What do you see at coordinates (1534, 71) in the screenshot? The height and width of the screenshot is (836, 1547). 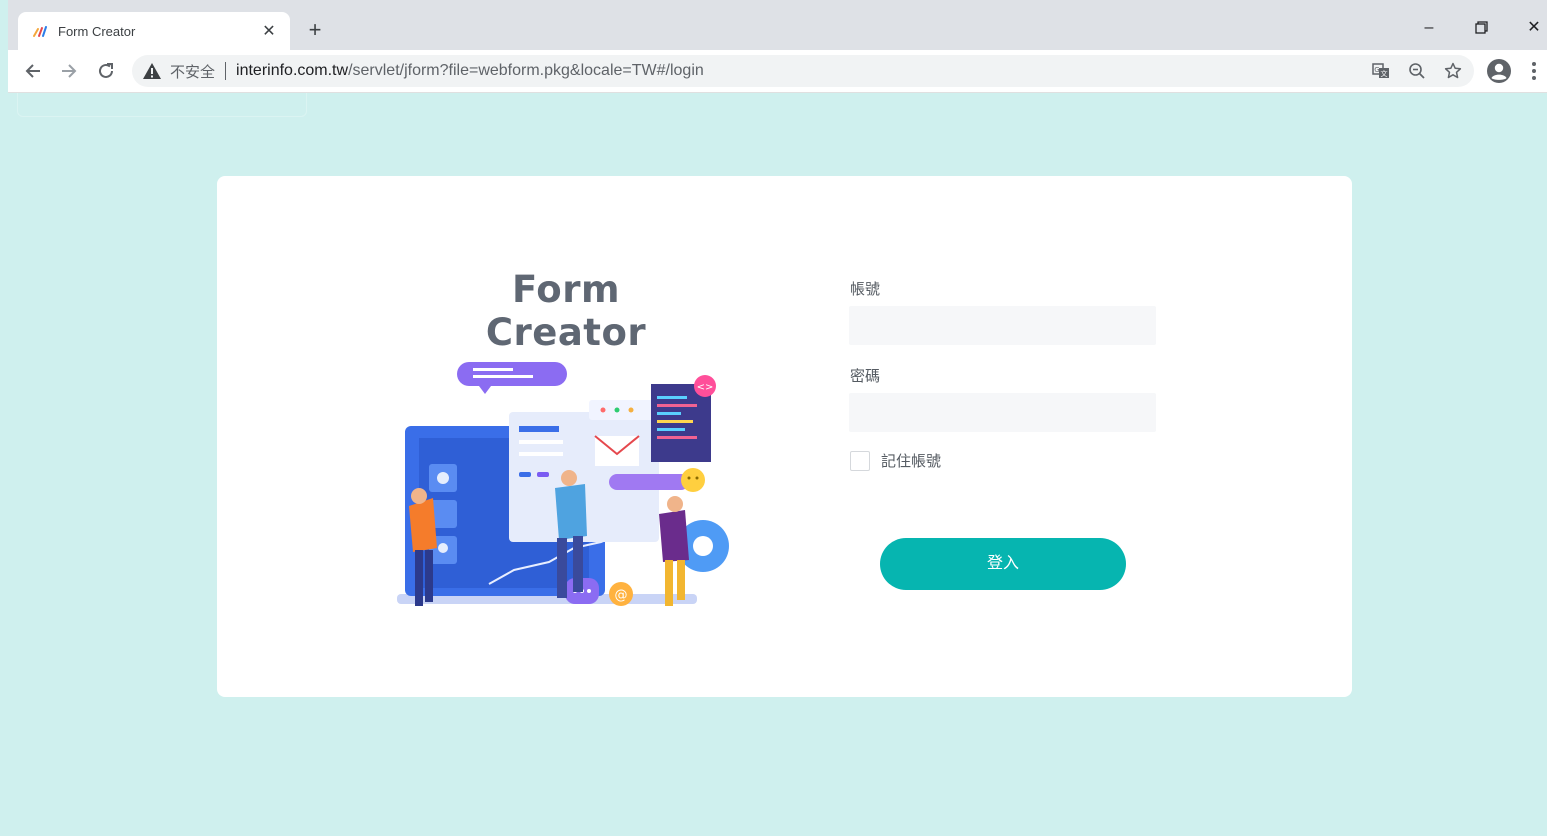 I see `more-vert-icon` at bounding box center [1534, 71].